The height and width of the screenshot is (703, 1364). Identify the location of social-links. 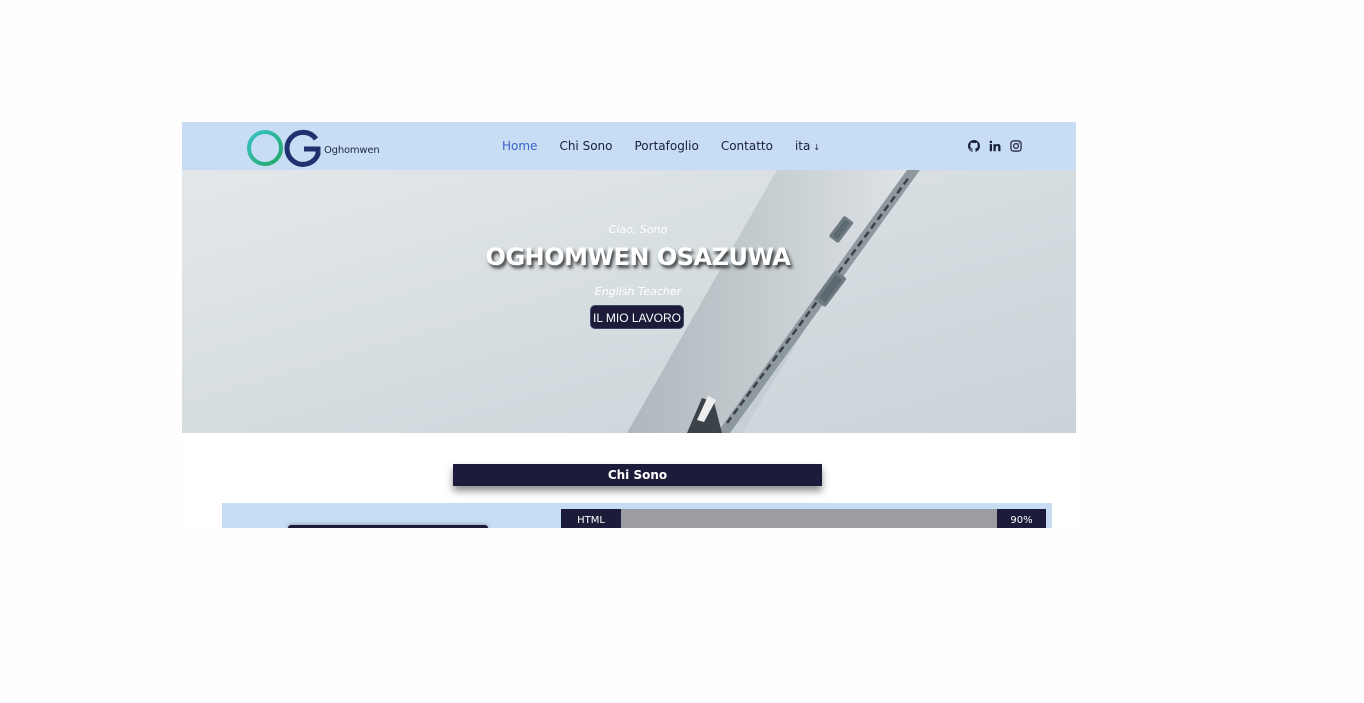
(995, 146).